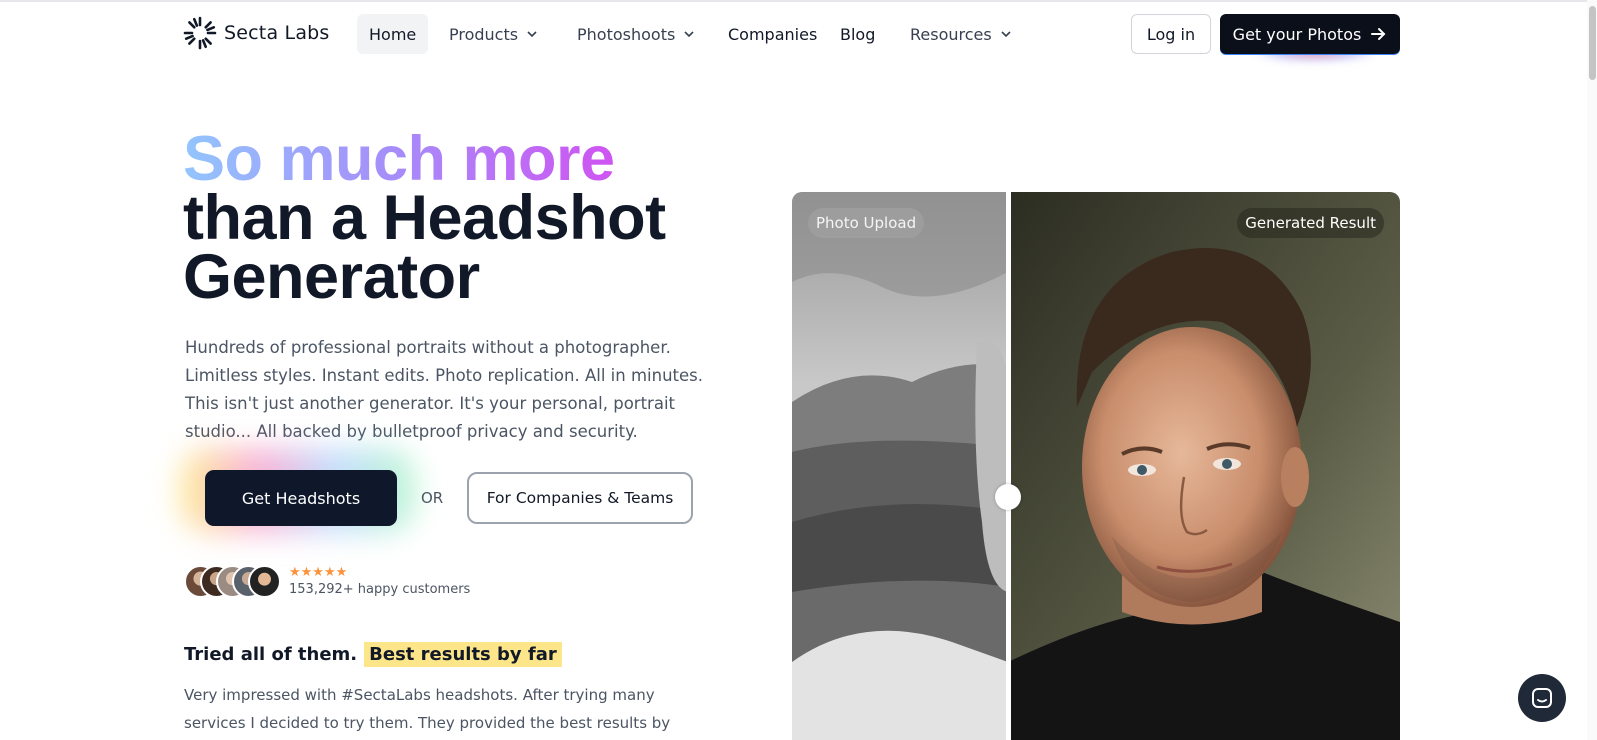 This screenshot has width=1597, height=740. Describe the element at coordinates (271, 654) in the screenshot. I see `testimonial-title: Tried all of them.` at that location.